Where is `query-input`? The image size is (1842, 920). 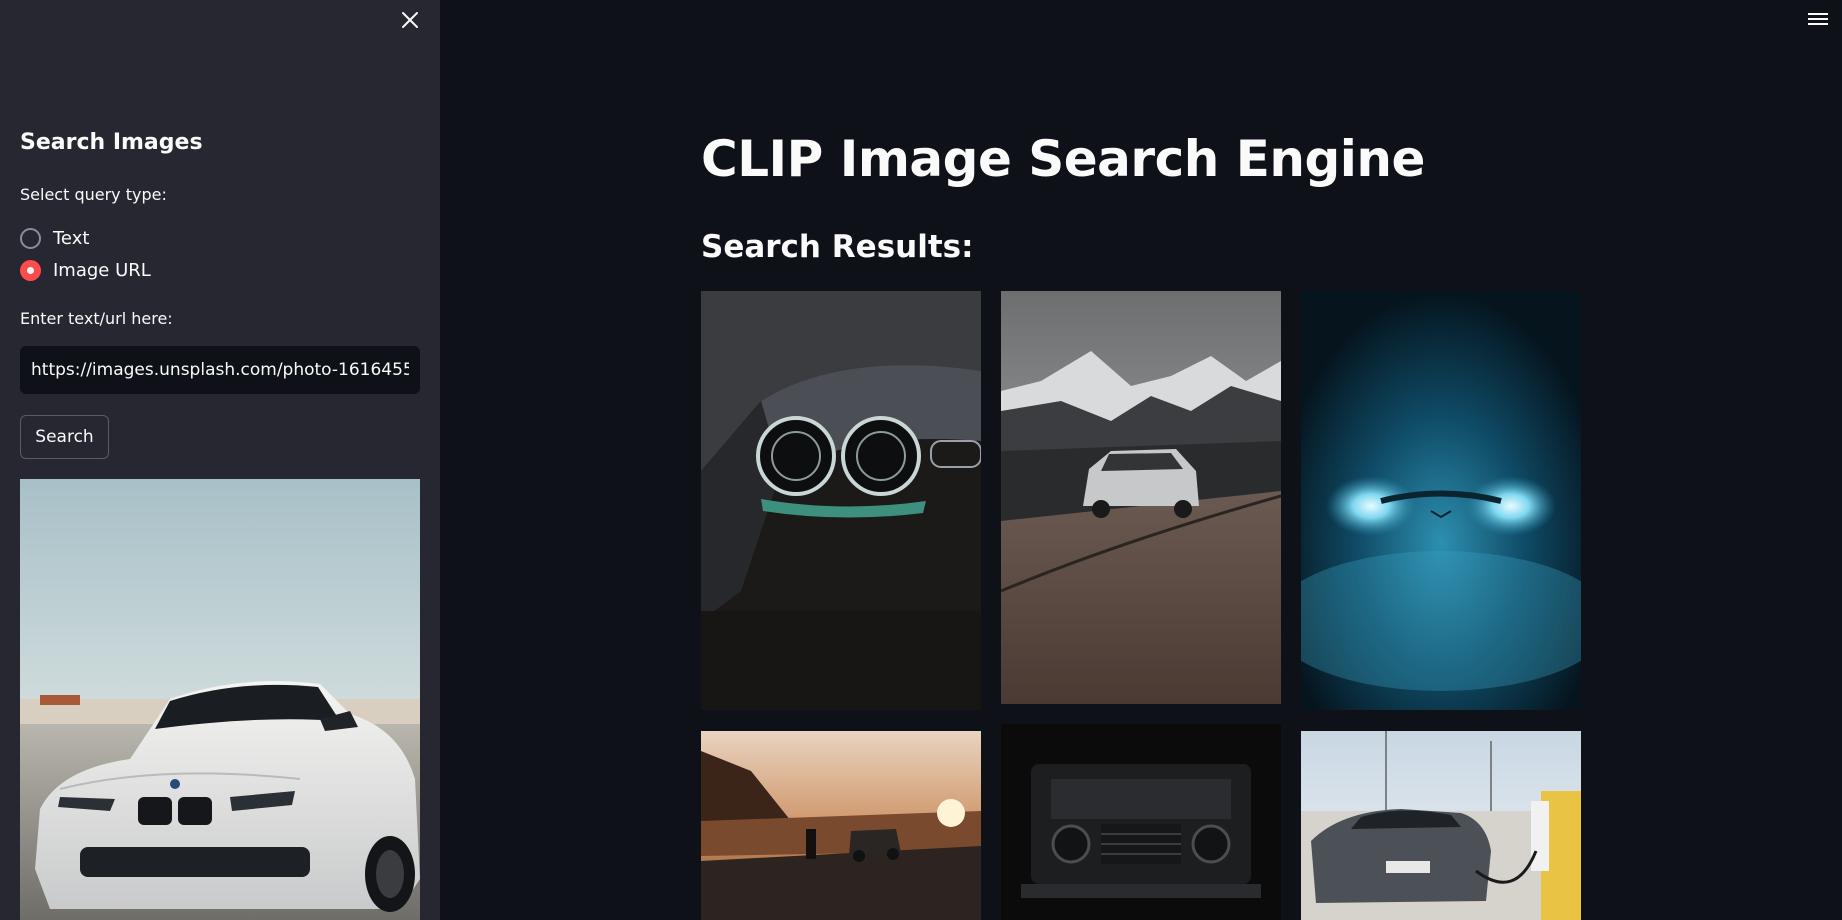 query-input is located at coordinates (220, 370).